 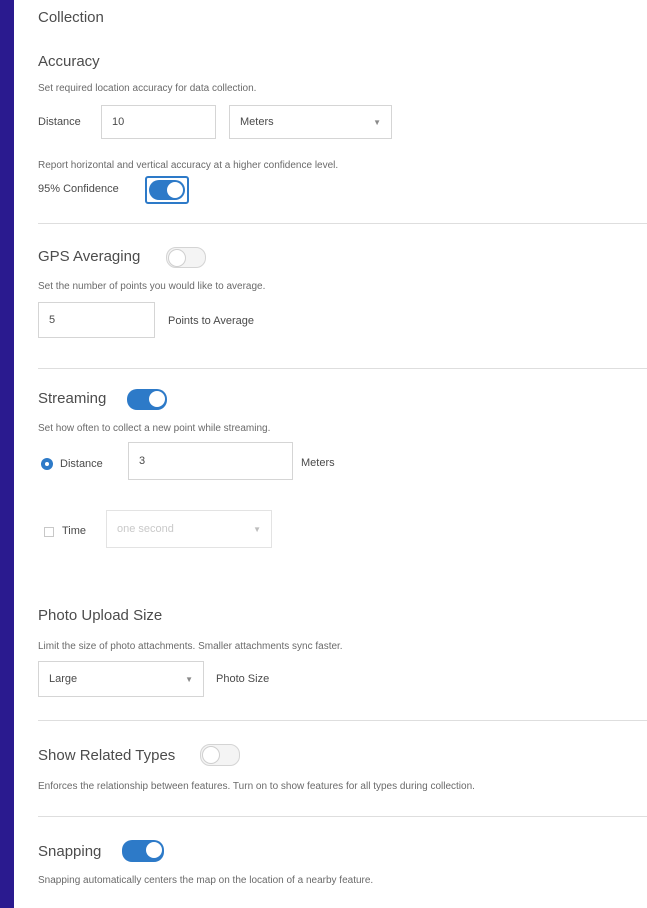 What do you see at coordinates (210, 461) in the screenshot?
I see `streaming-distance-input: 3` at bounding box center [210, 461].